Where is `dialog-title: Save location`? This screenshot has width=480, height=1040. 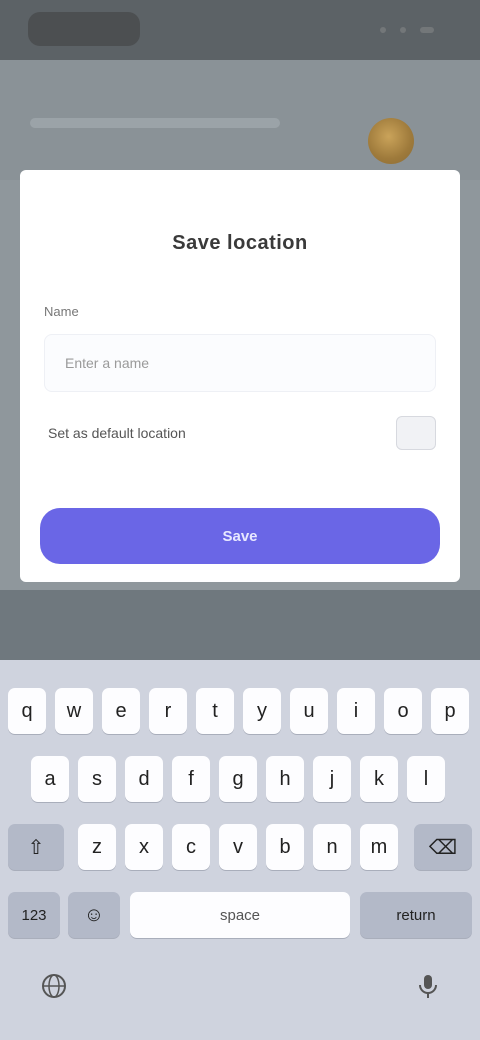
dialog-title: Save location is located at coordinates (240, 243).